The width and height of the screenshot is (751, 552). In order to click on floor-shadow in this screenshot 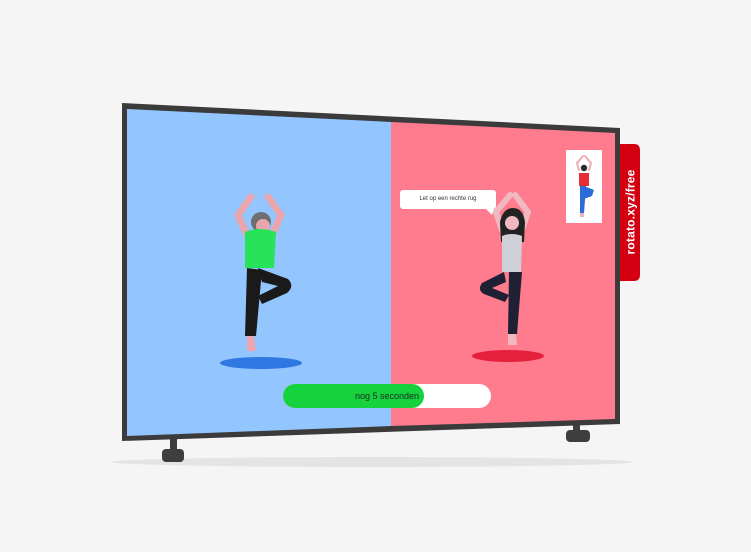, I will do `click(372, 462)`.